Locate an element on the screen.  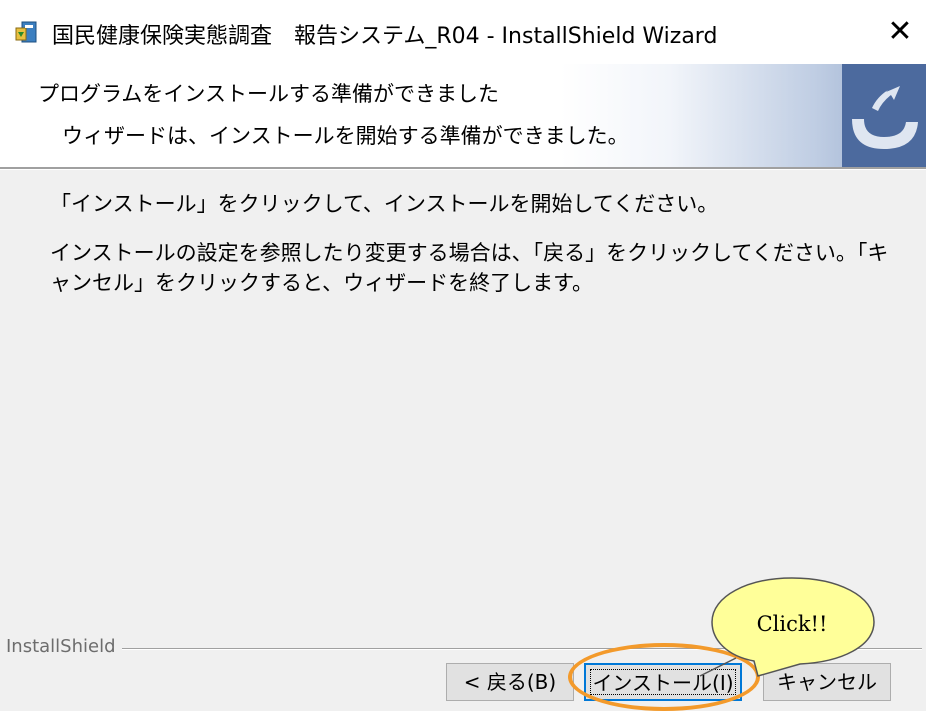
instruction-text: 「インストール」をクリックして、インストールを開始してください。 is located at coordinates (384, 204).